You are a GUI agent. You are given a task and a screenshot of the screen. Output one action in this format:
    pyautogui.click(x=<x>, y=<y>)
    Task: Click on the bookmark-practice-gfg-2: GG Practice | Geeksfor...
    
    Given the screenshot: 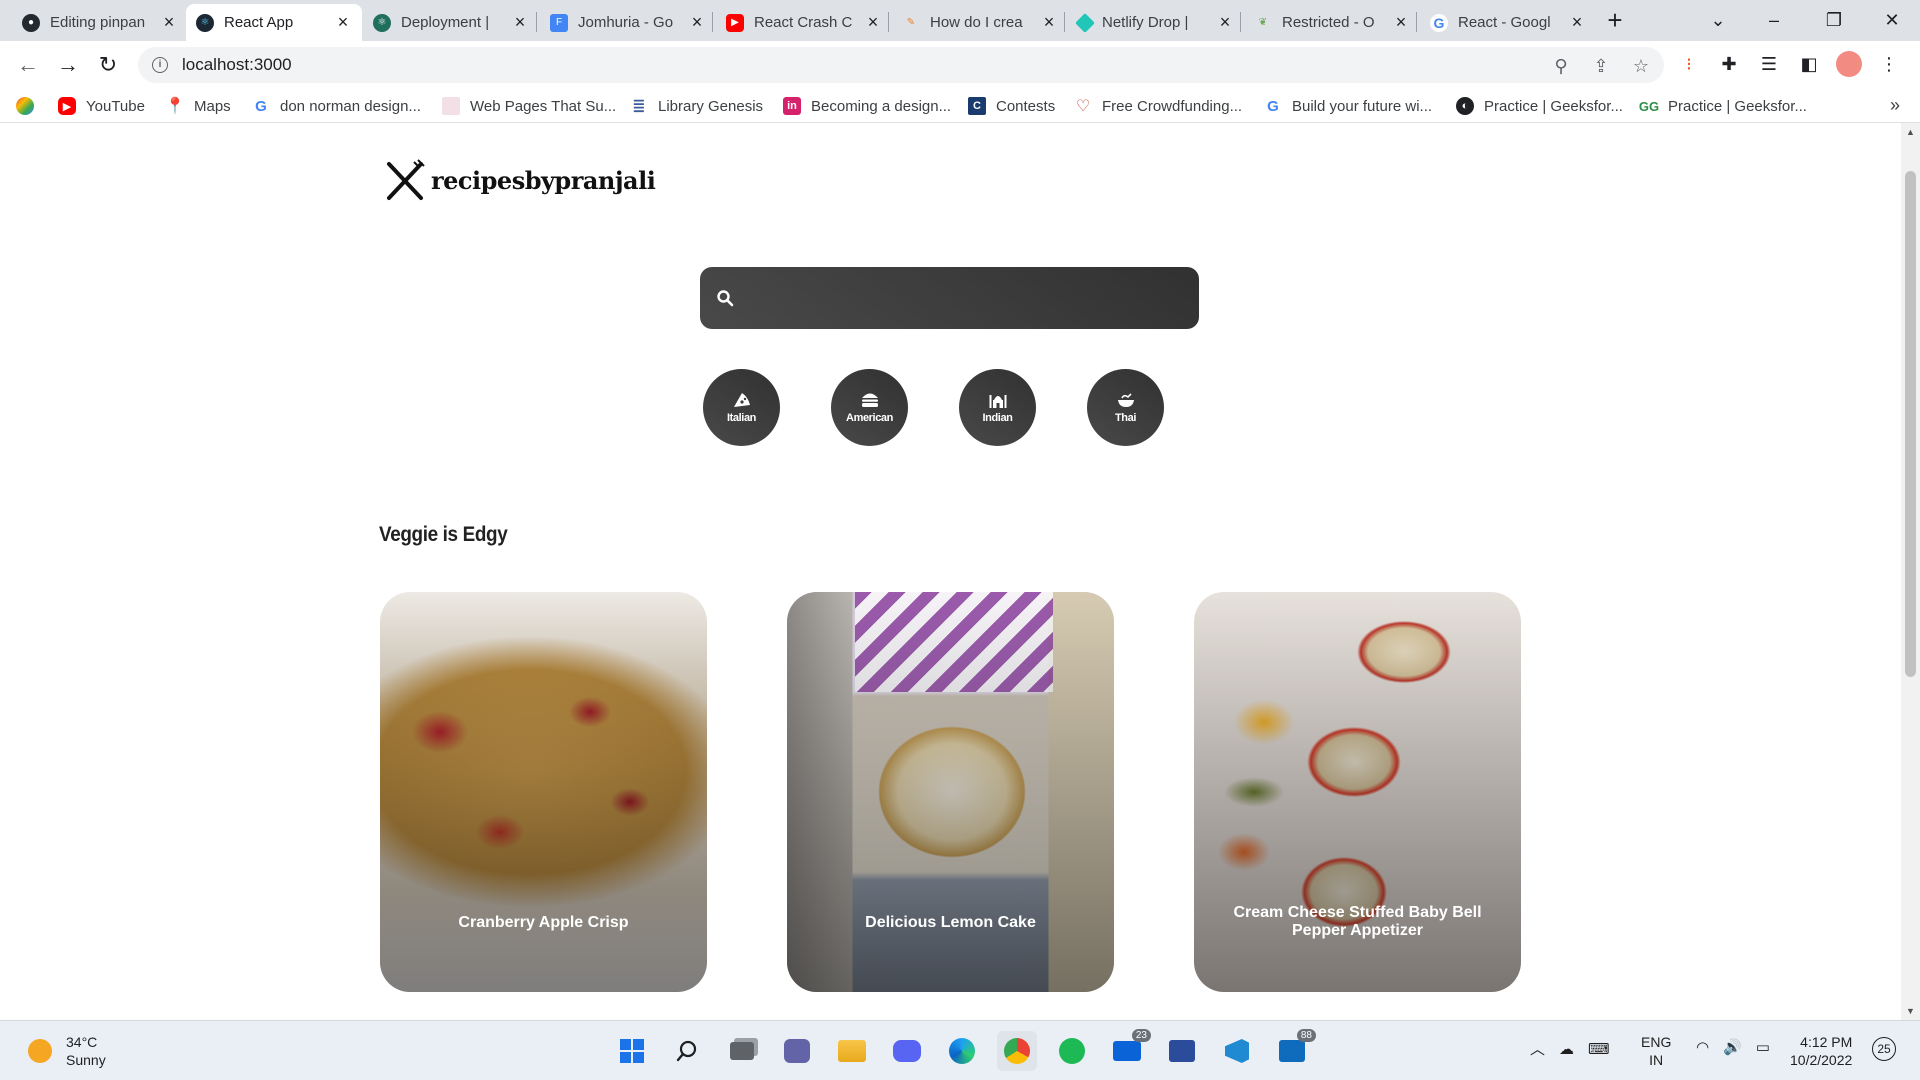 What is the action you would take?
    pyautogui.click(x=1723, y=106)
    